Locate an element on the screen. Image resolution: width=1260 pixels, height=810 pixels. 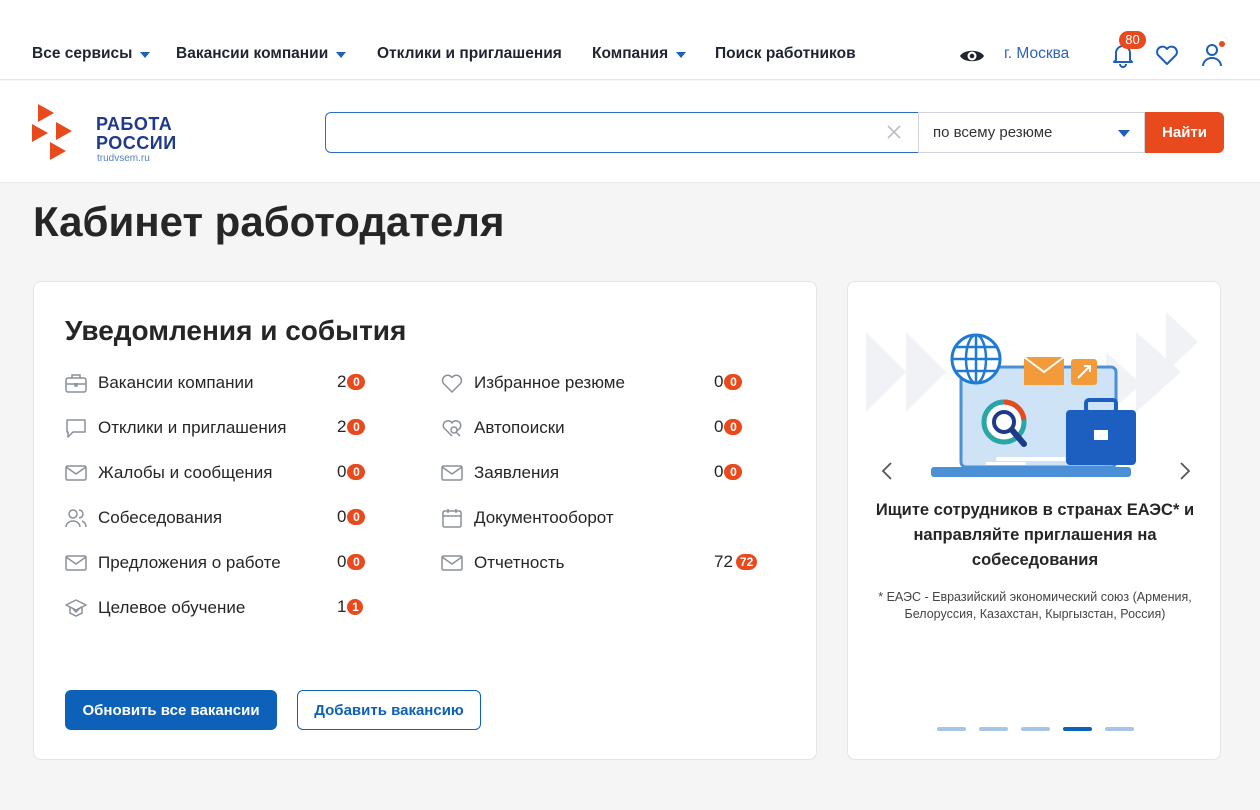
item-auto-searches: Автопоиски is located at coordinates (502, 428).